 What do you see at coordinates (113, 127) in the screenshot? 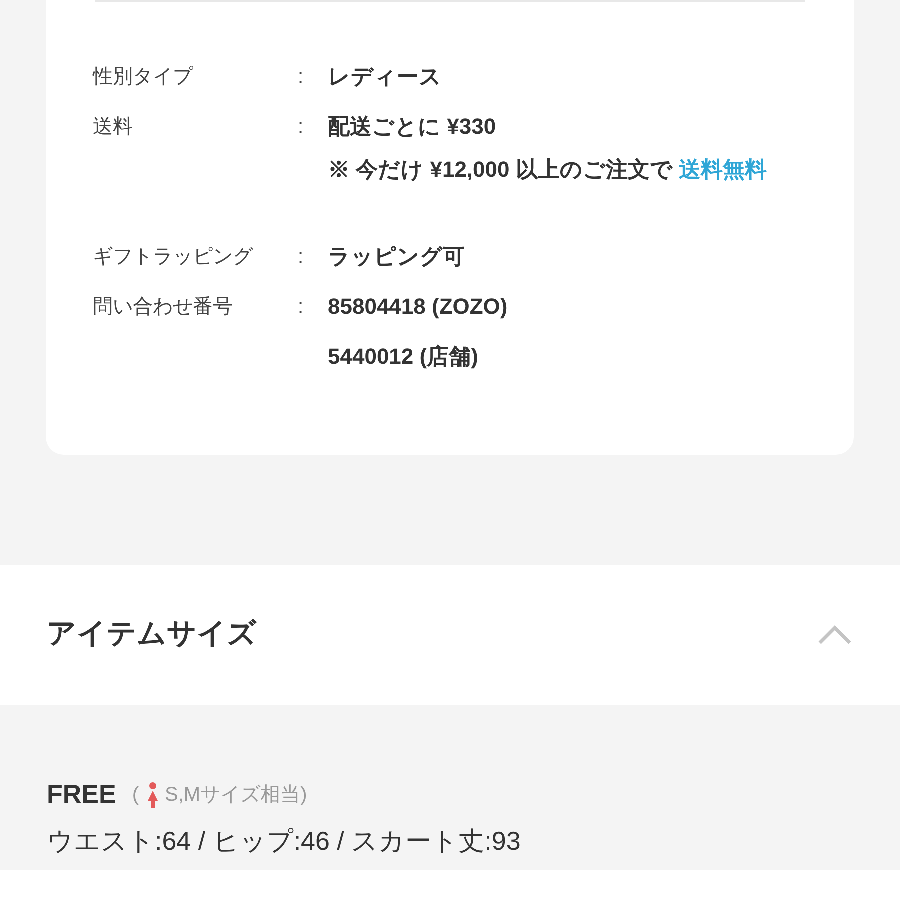
I see `spec-label: 送料` at bounding box center [113, 127].